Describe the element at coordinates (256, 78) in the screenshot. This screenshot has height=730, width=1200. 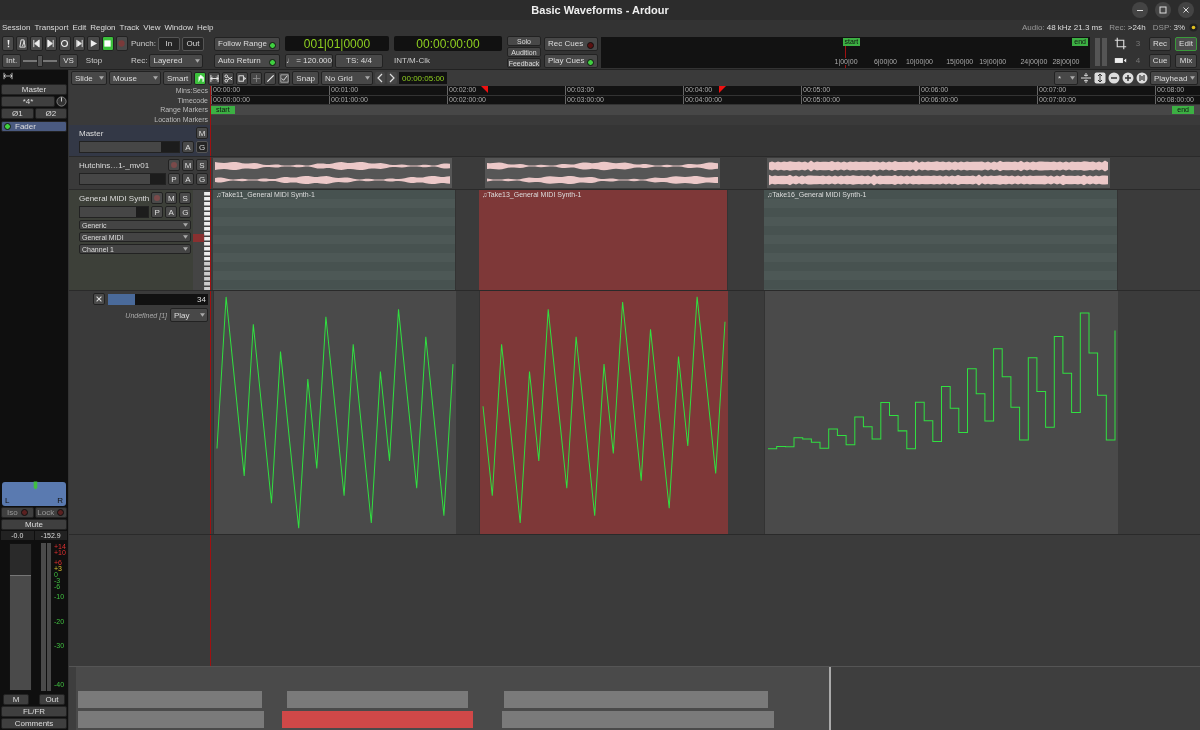
I see `audition-tool-button` at that location.